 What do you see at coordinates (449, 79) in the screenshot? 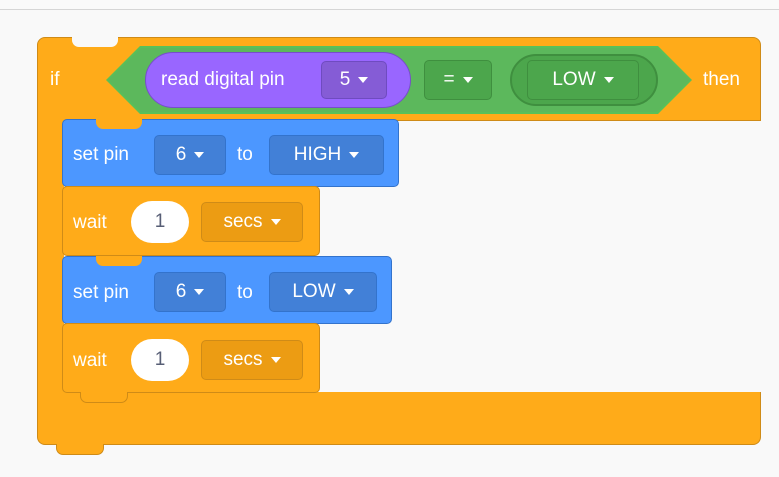
I see `operator-value: =` at bounding box center [449, 79].